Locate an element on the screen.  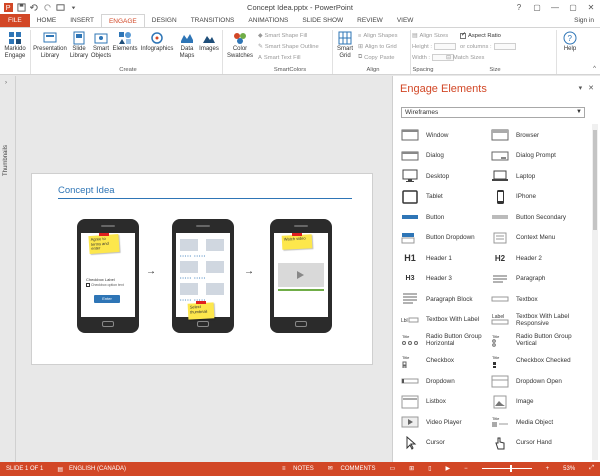
redo-icon is located at coordinates (47, 7).